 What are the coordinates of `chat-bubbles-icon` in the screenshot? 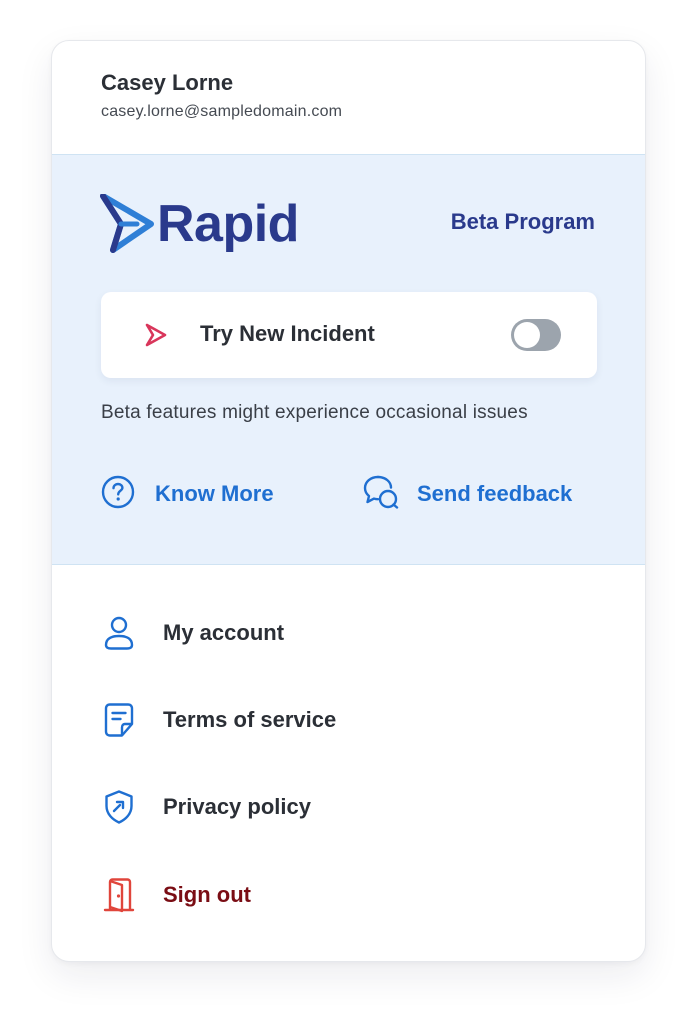 It's located at (381, 494).